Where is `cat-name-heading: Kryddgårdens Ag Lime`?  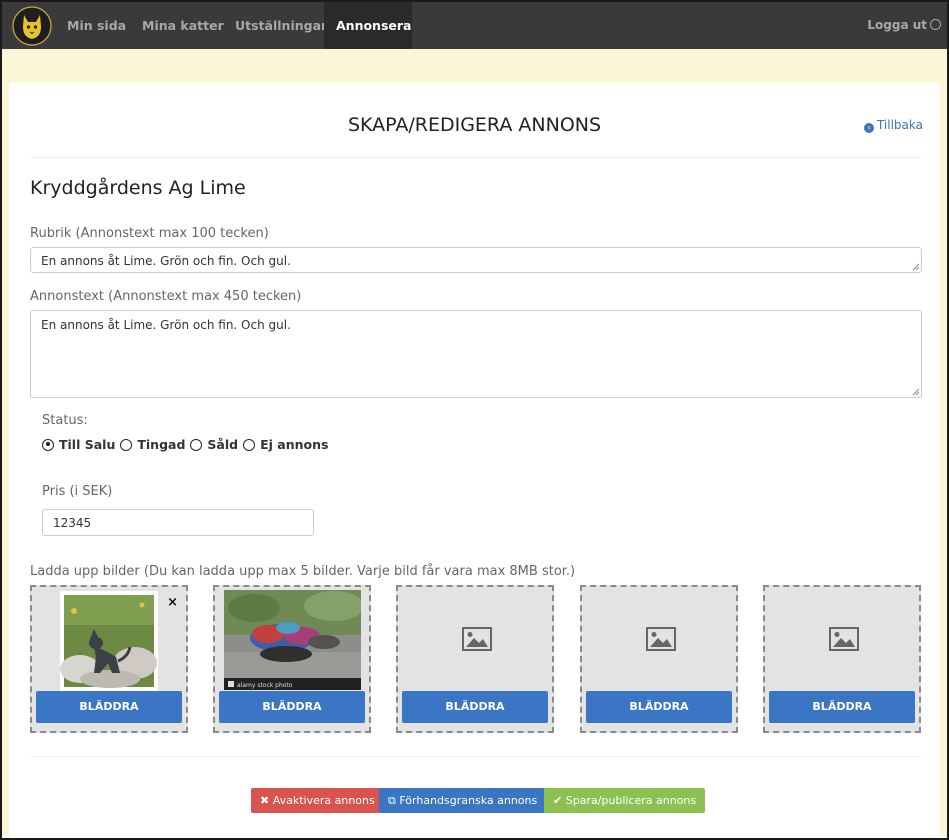
cat-name-heading: Kryddgårdens Ag Lime is located at coordinates (138, 188).